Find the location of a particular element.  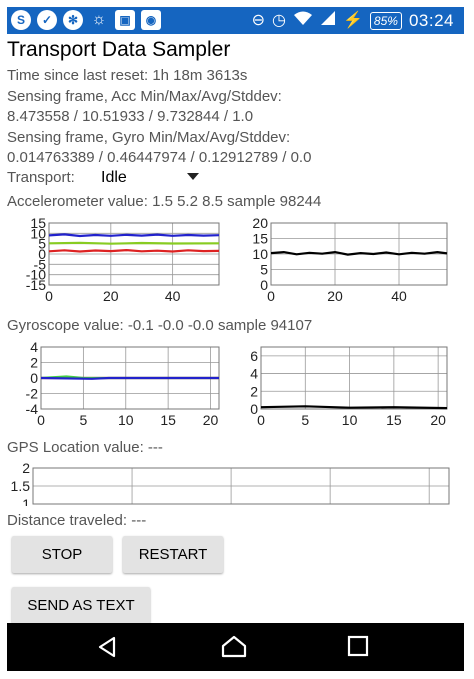

y-tick-label: -2 is located at coordinates (32, 394).